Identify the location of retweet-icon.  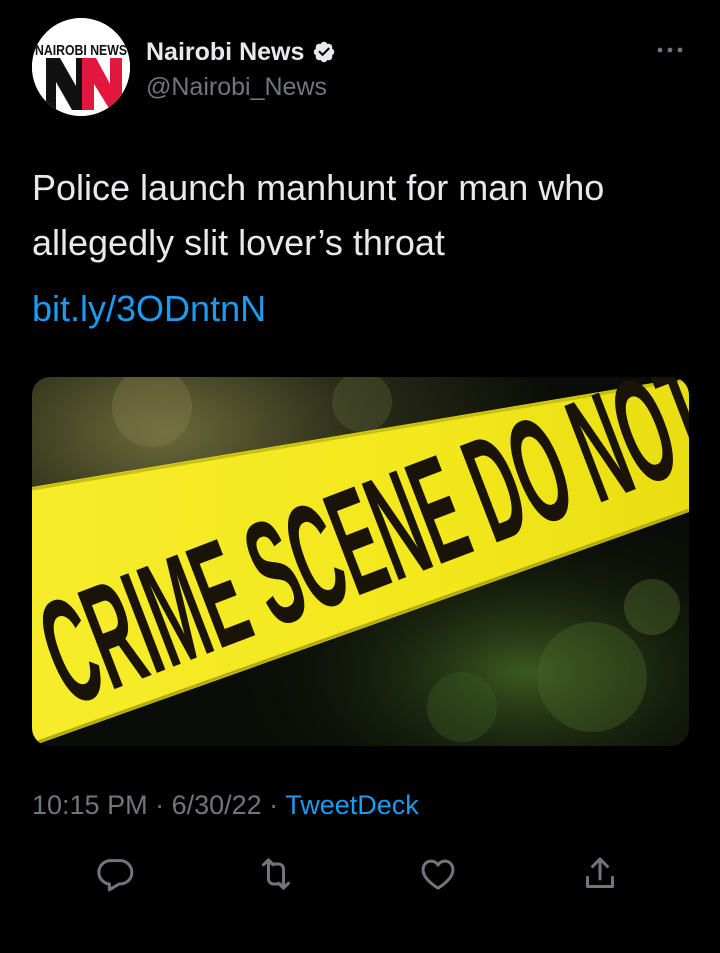
(276, 874).